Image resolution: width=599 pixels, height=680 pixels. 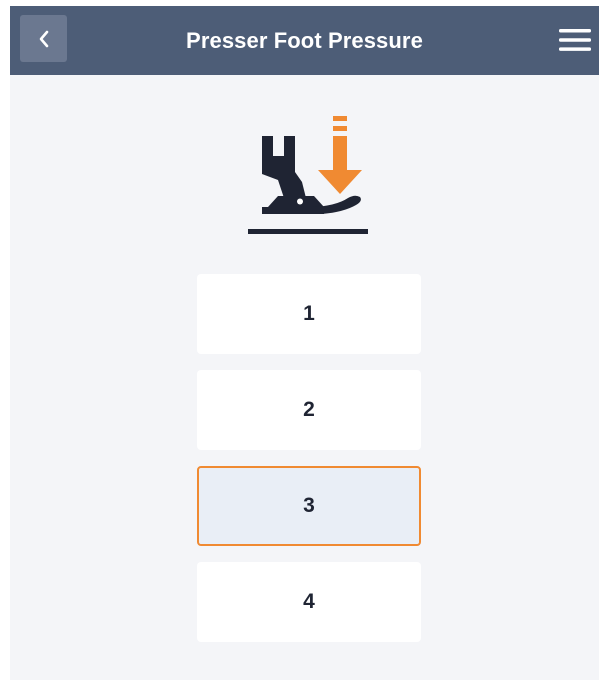 I want to click on pressure-option-1: 1, so click(x=309, y=314).